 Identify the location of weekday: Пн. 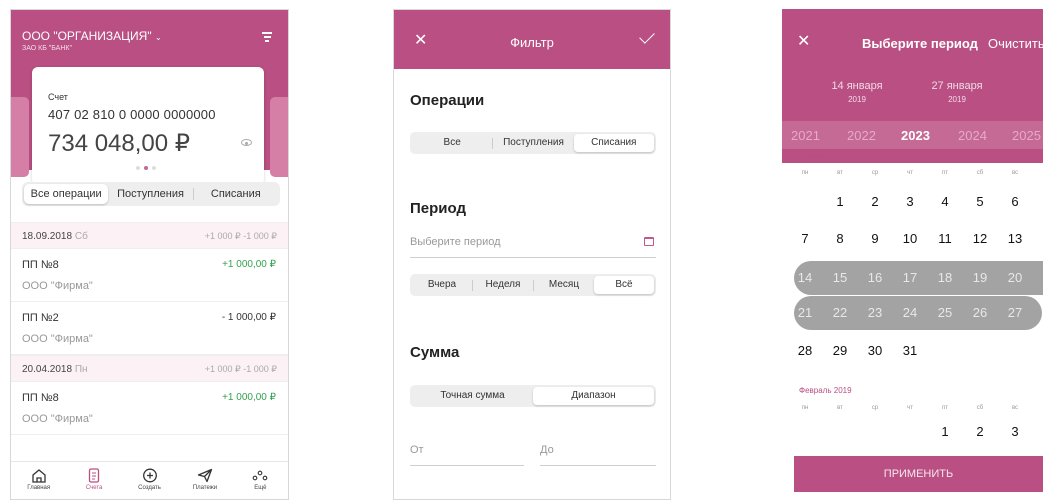
(81, 369).